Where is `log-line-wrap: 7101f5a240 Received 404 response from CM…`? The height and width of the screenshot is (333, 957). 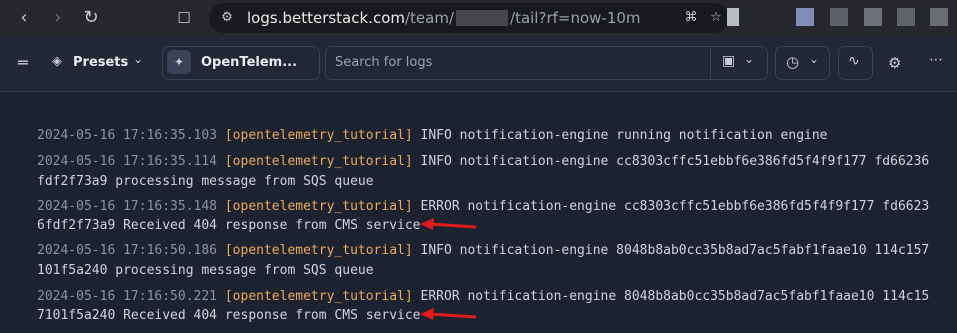 log-line-wrap: 7101f5a240 Received 404 response from CM… is located at coordinates (229, 315).